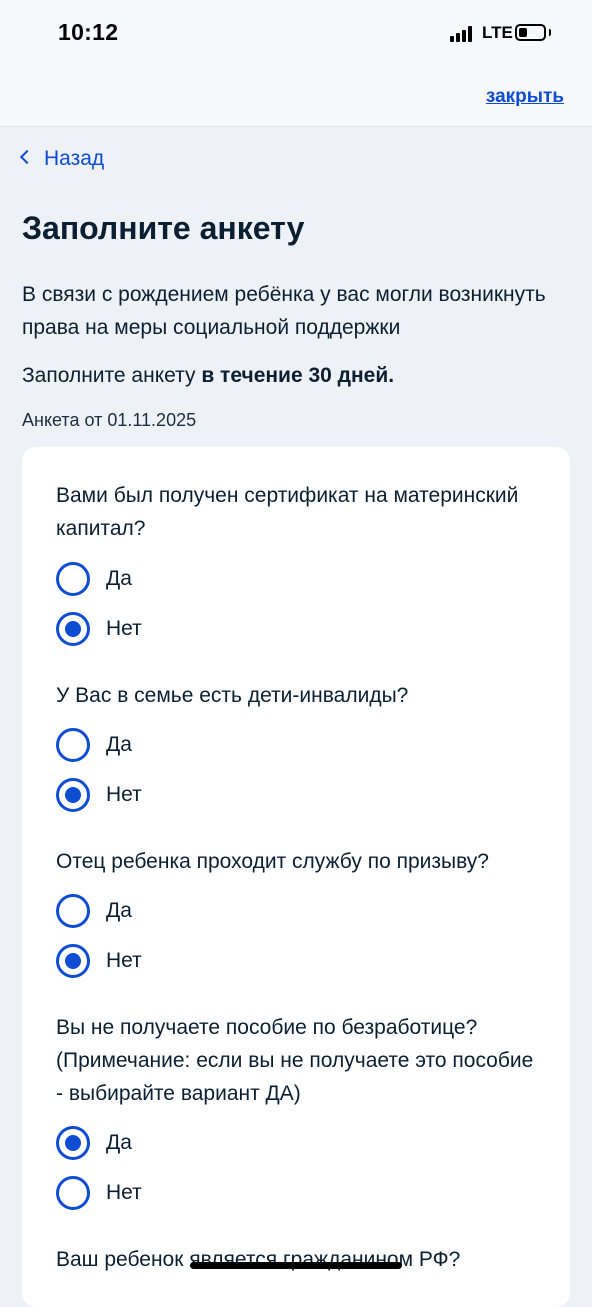 The height and width of the screenshot is (1307, 592). What do you see at coordinates (296, 1265) in the screenshot?
I see `home-indicator` at bounding box center [296, 1265].